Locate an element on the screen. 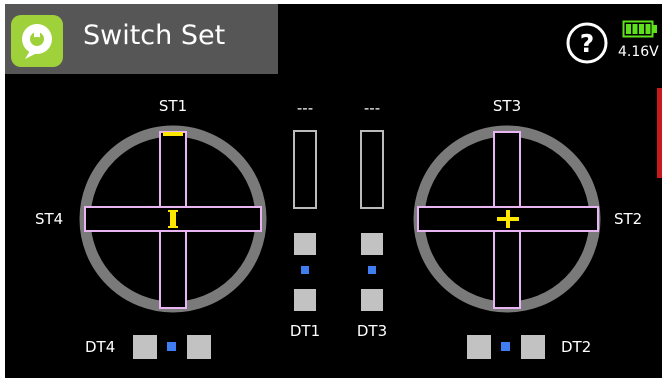 Image resolution: width=667 pixels, height=382 pixels. dt2-label: DT2 is located at coordinates (576, 347).